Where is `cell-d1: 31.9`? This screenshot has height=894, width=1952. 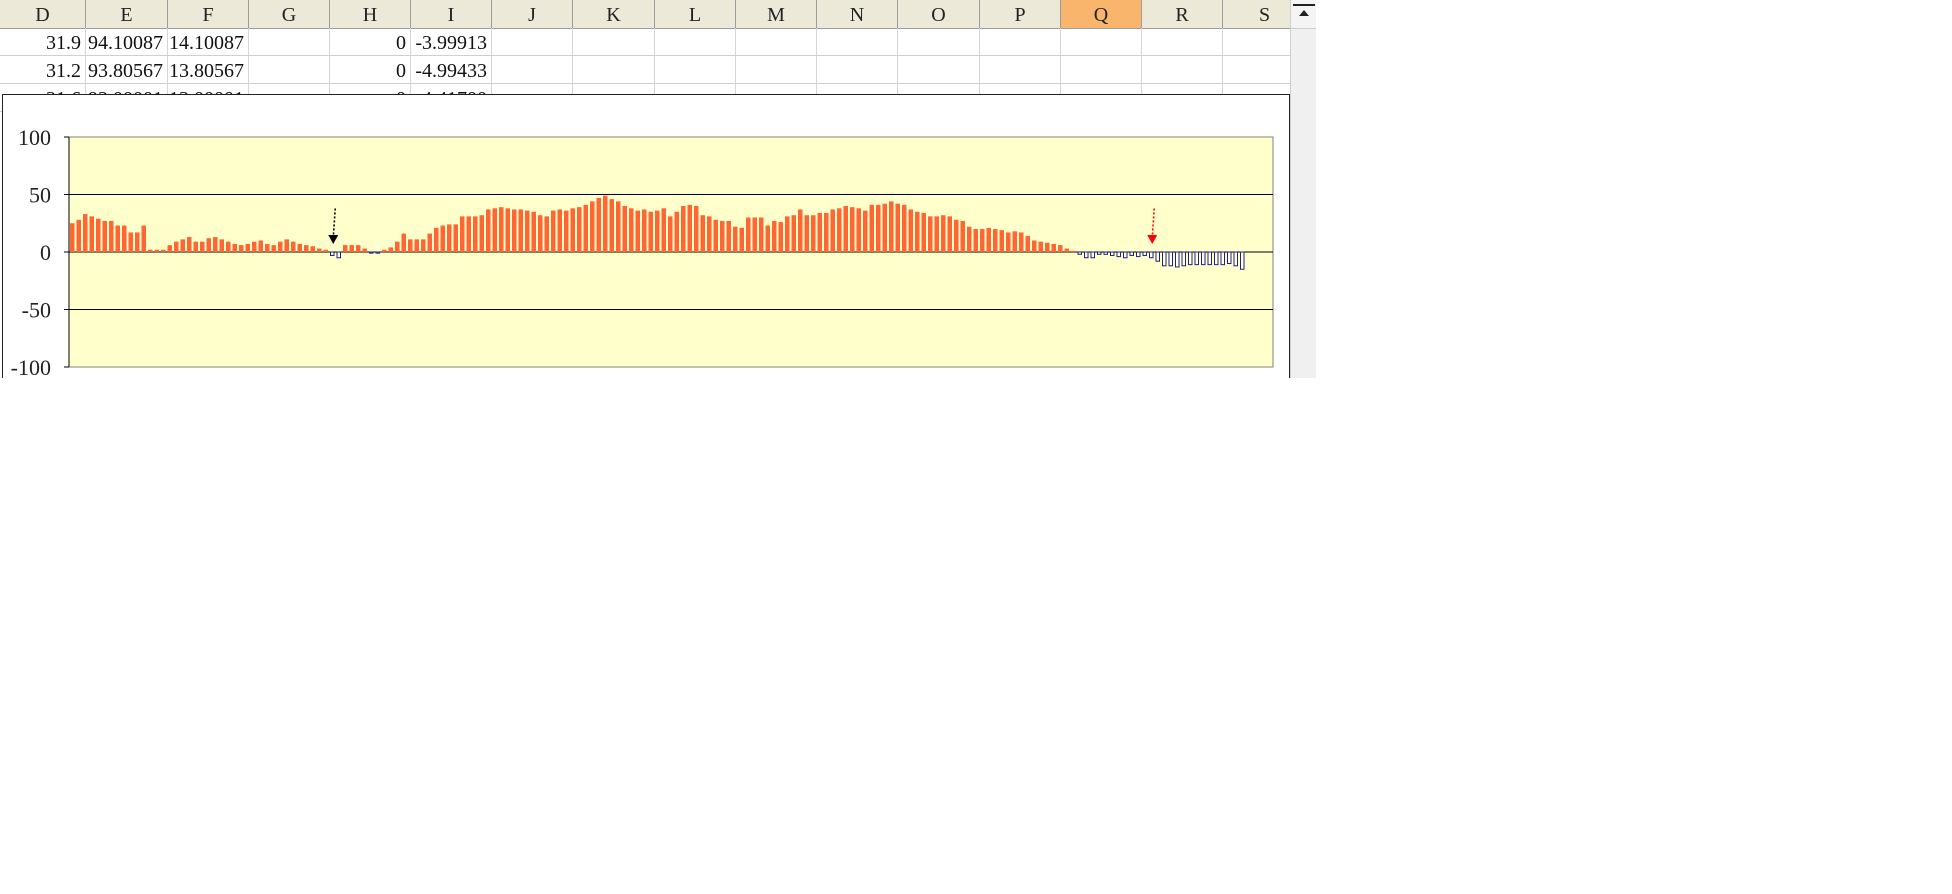 cell-d1: 31.9 is located at coordinates (43, 42).